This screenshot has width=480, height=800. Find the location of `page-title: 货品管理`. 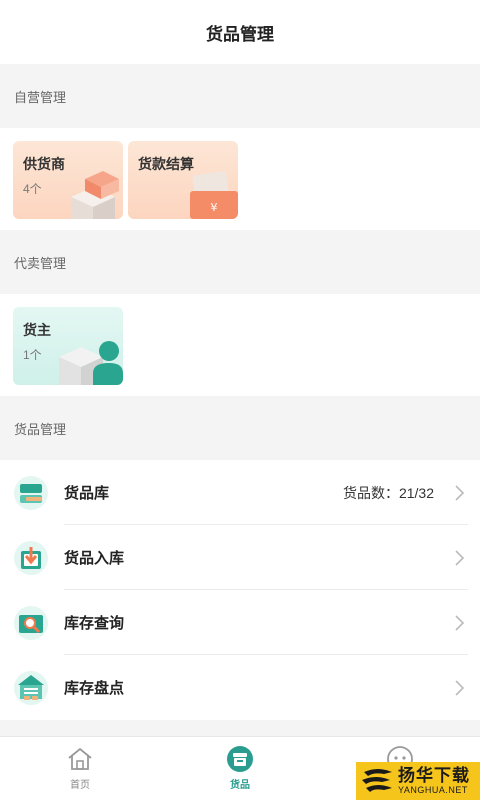

page-title: 货品管理 is located at coordinates (240, 34).